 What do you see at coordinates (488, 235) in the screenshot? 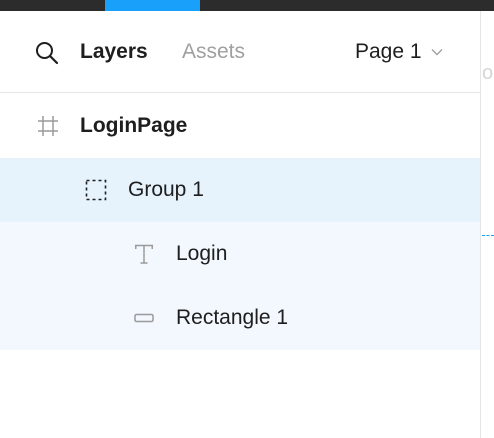
I see `canvas-selection-guide` at bounding box center [488, 235].